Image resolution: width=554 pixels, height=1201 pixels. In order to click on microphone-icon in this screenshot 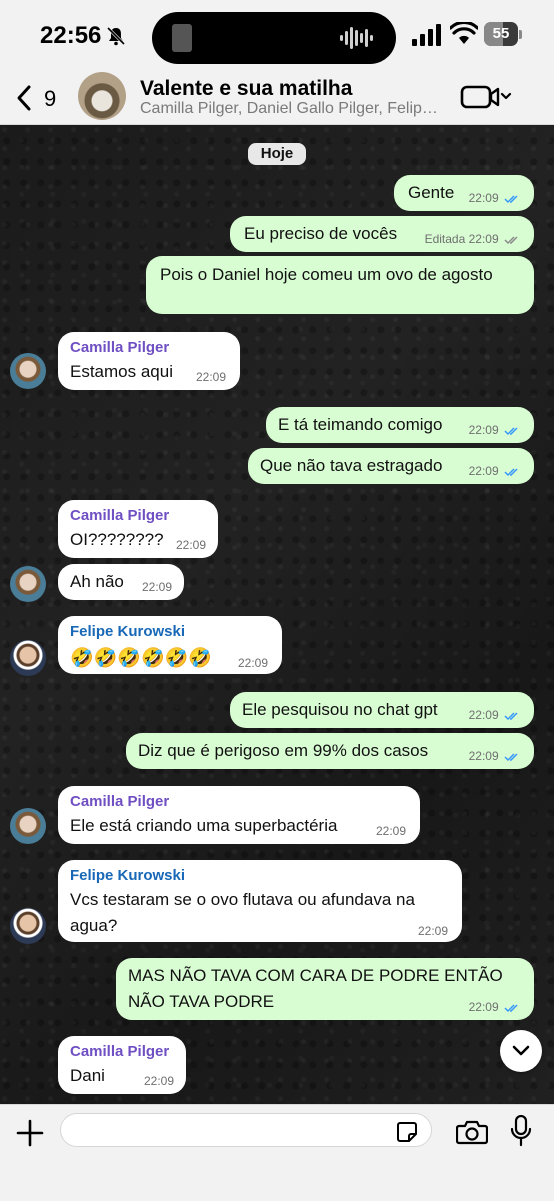, I will do `click(521, 1131)`.